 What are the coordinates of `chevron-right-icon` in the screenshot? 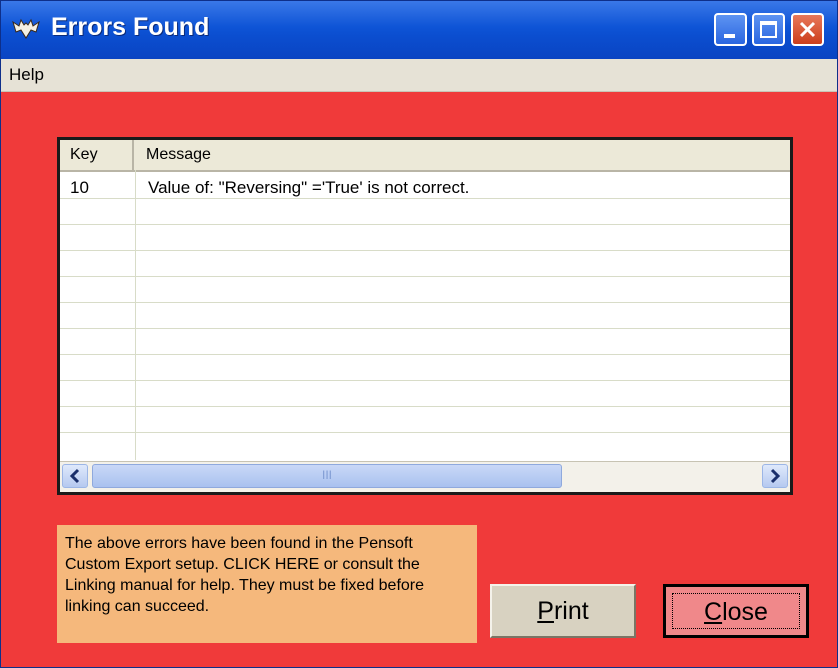 It's located at (775, 476).